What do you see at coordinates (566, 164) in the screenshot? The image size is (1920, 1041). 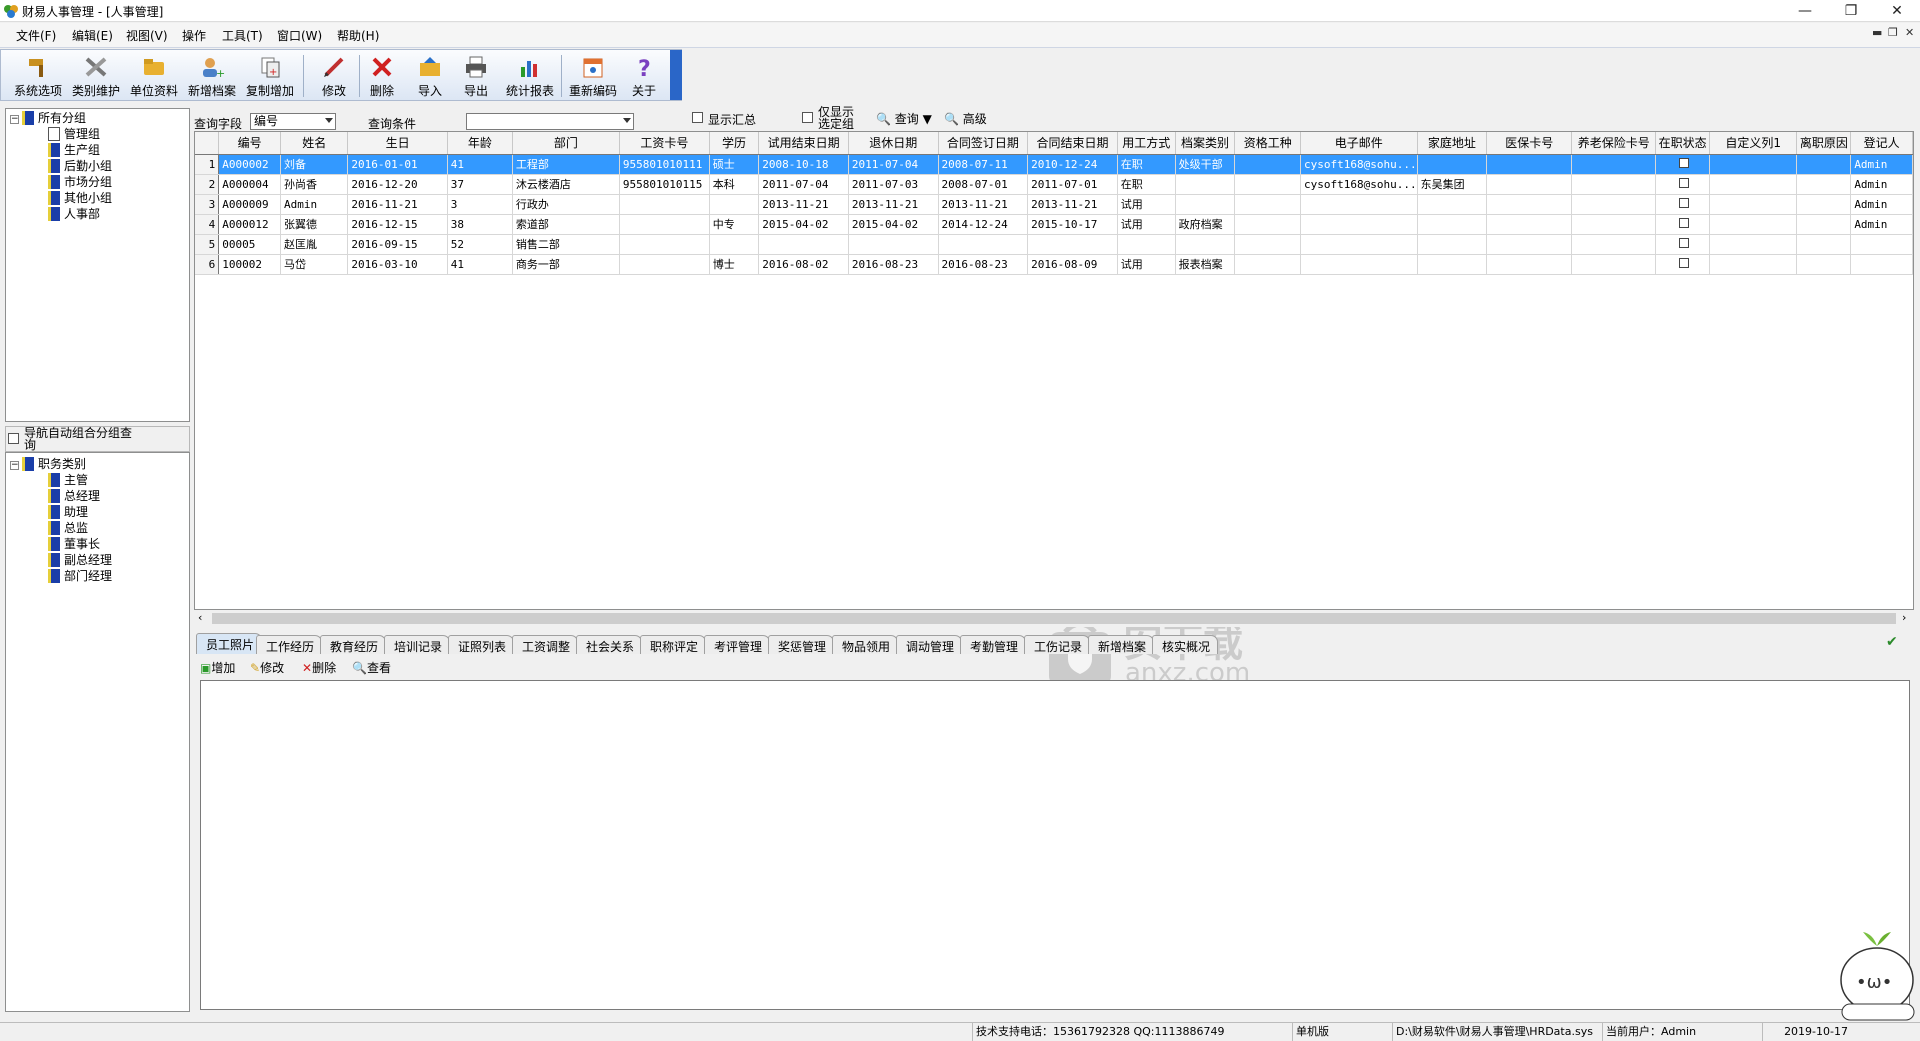 I see `table-cell: 工程部` at bounding box center [566, 164].